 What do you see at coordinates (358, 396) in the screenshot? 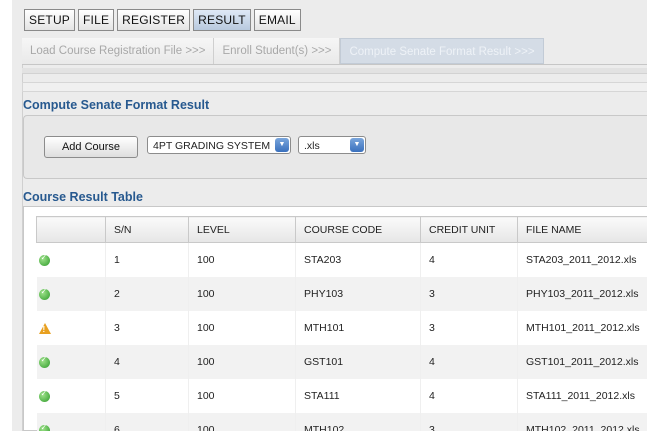
I see `cell-course-code: STA111` at bounding box center [358, 396].